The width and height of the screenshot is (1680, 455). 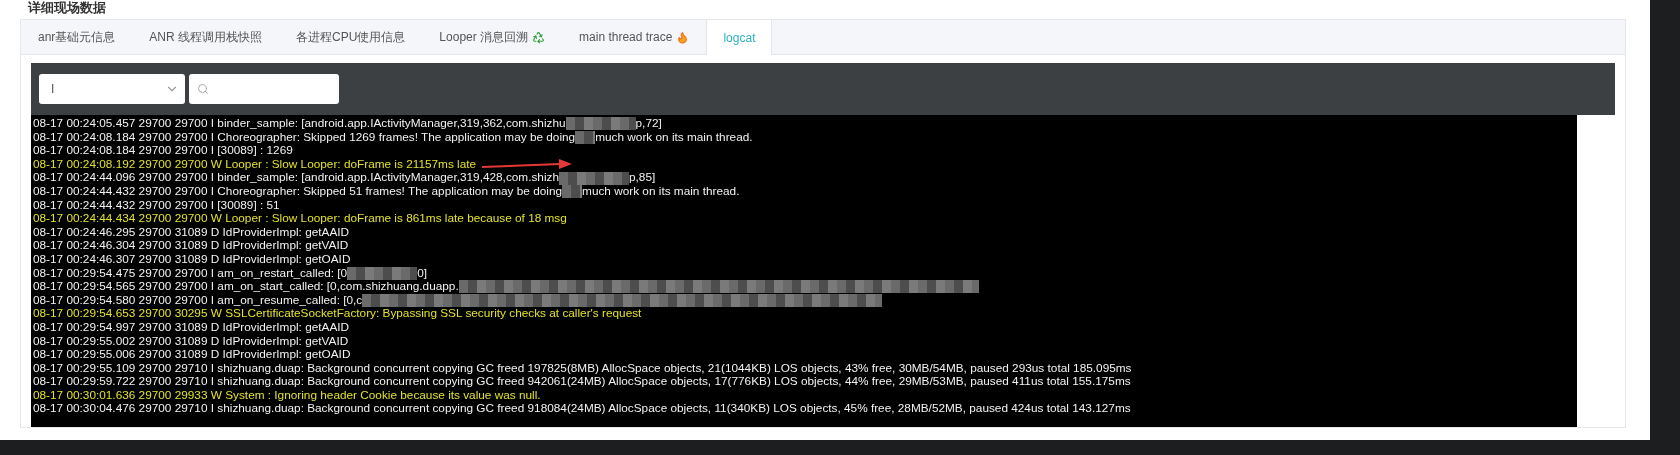 What do you see at coordinates (198, 300) in the screenshot?
I see `log-text: 08-17 00:29:54.580 29700 29700 I am_on_resume_called: [0,c` at bounding box center [198, 300].